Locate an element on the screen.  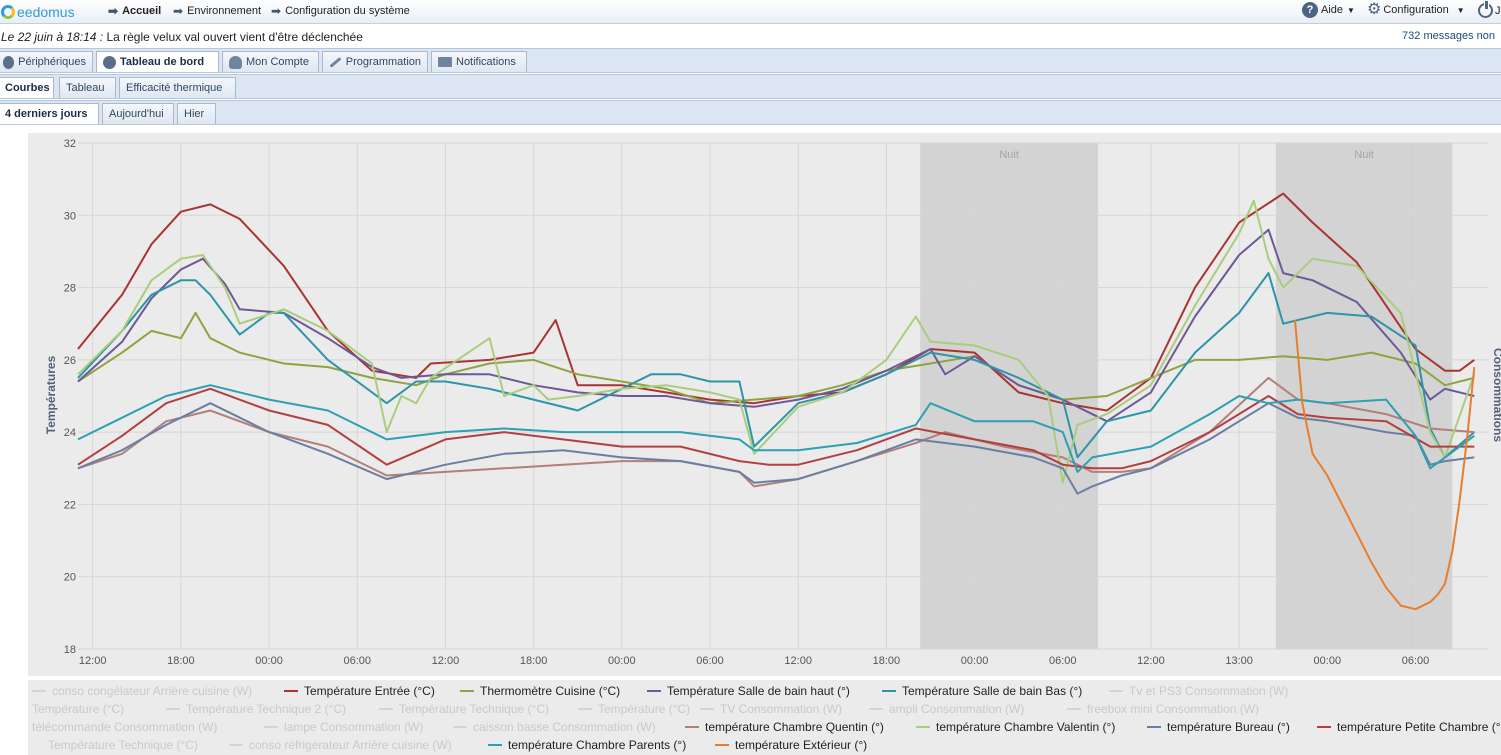
eedomus-logo: eedomus is located at coordinates (38, 12).